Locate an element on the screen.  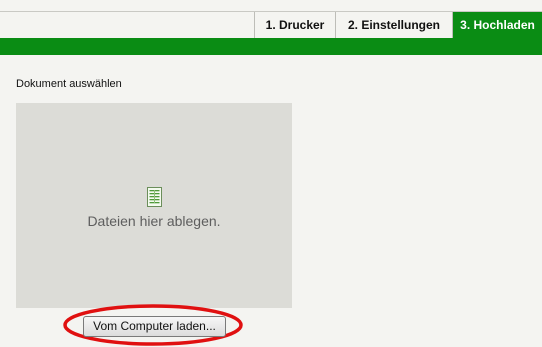
tab-printer: 1. Drucker is located at coordinates (294, 25).